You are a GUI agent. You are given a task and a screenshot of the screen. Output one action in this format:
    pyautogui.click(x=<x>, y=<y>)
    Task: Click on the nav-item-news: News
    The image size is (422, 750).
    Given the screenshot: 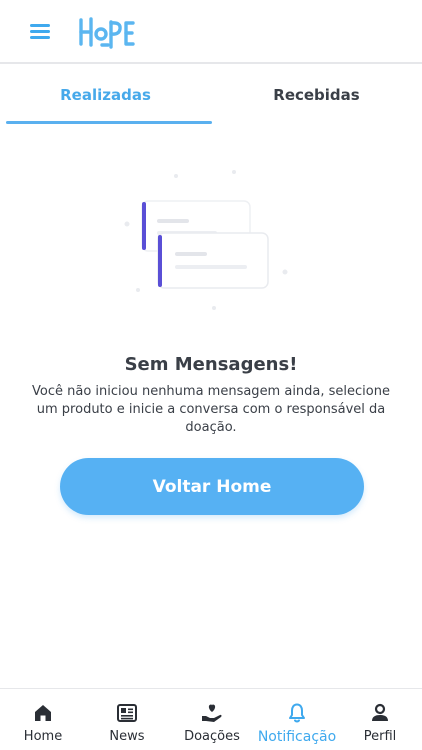 What is the action you would take?
    pyautogui.click(x=127, y=719)
    